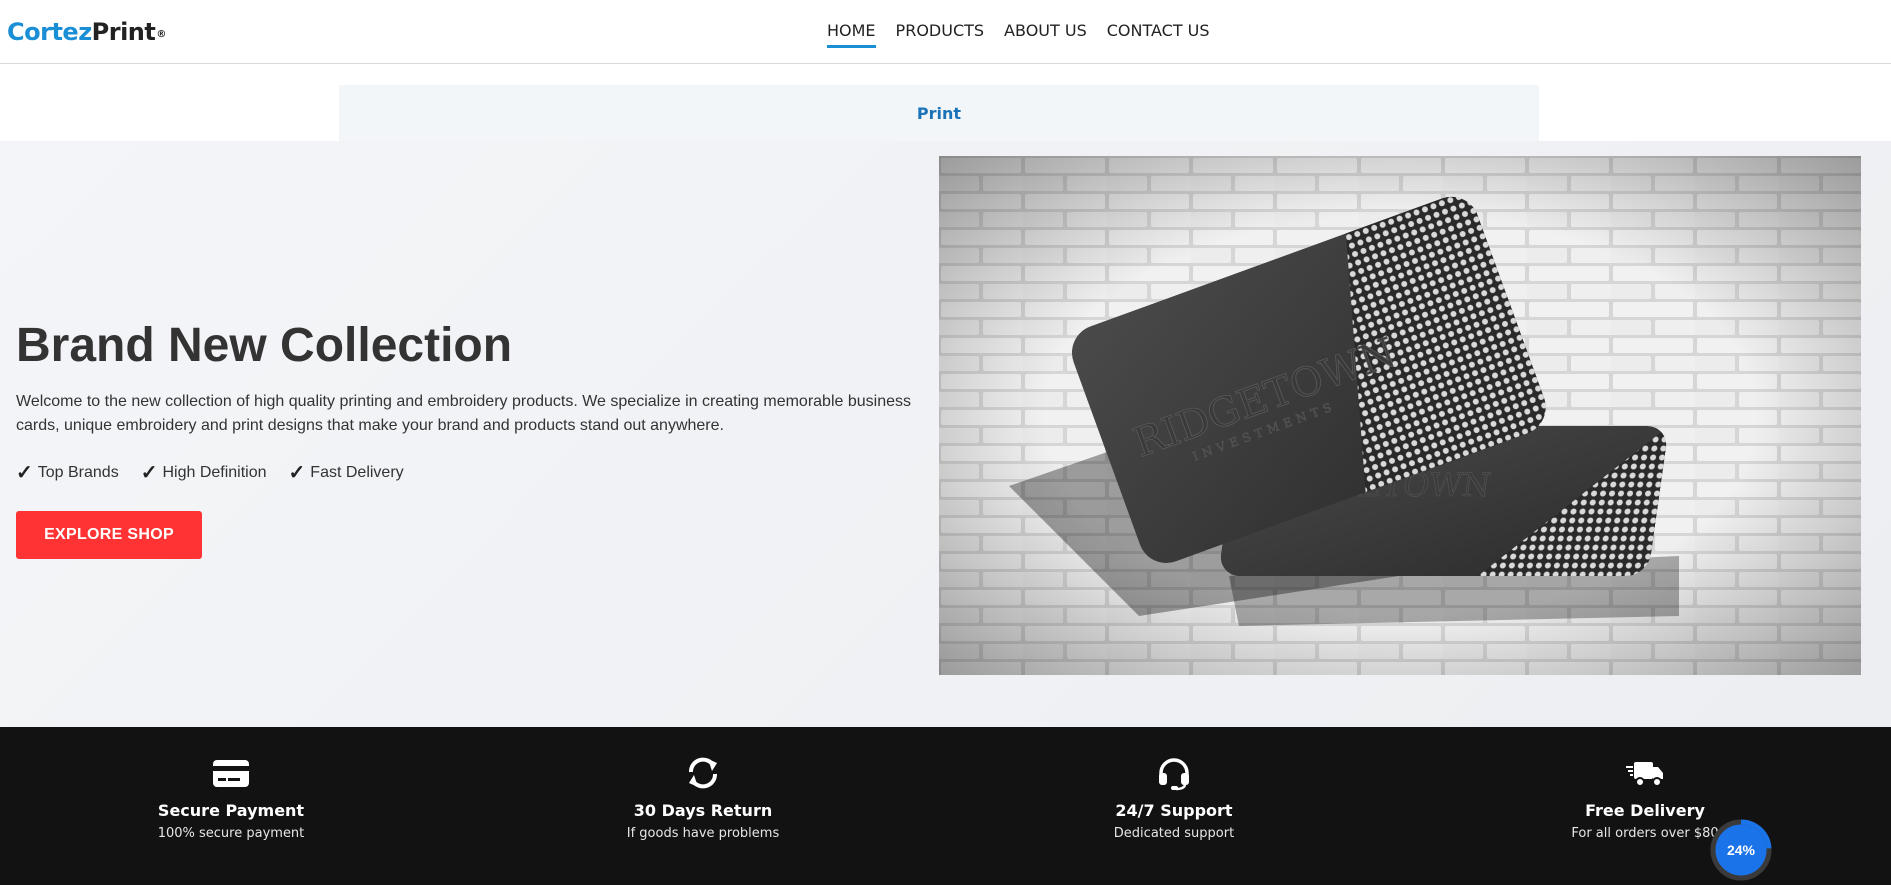 This screenshot has height=885, width=1891. Describe the element at coordinates (357, 472) in the screenshot. I see `feature-label: Fast Delivery` at that location.